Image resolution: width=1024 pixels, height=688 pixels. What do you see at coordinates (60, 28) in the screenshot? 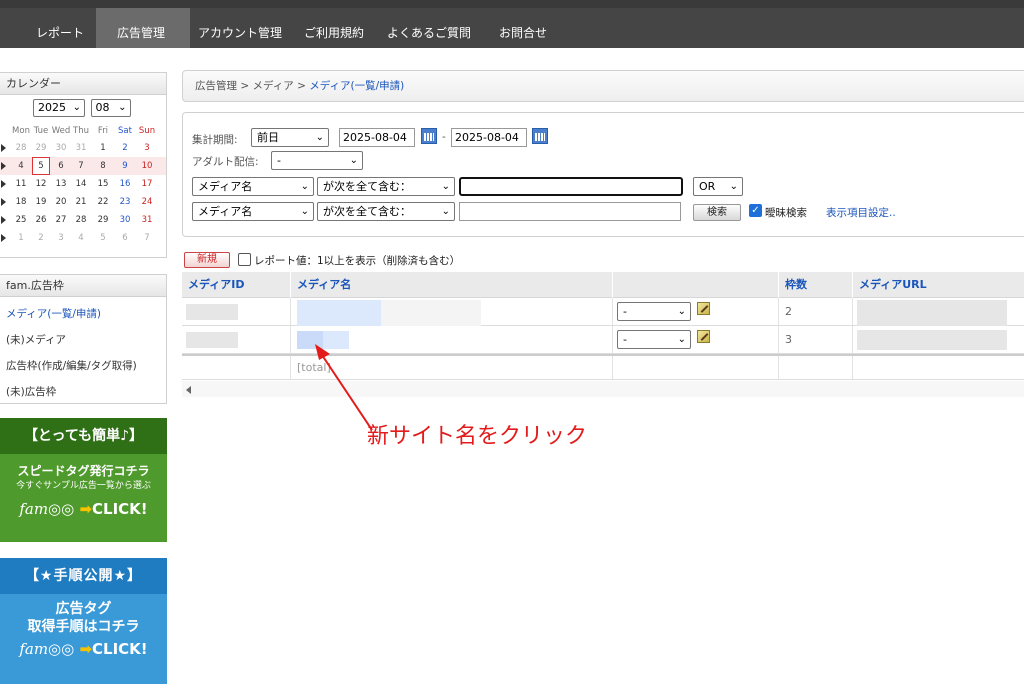
I see `nav-report: レポート` at bounding box center [60, 28].